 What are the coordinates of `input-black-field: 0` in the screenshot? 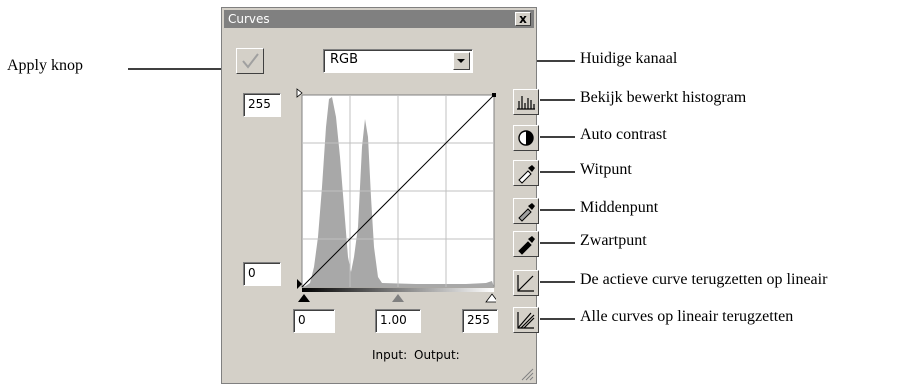 It's located at (314, 321).